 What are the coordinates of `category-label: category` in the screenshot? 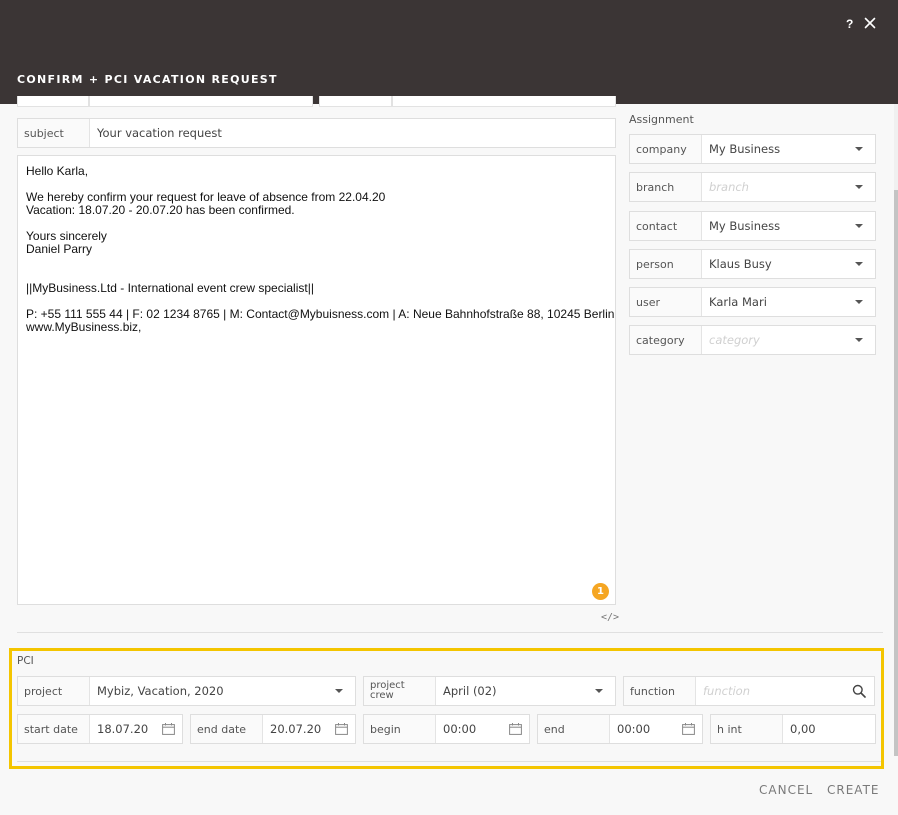 It's located at (666, 340).